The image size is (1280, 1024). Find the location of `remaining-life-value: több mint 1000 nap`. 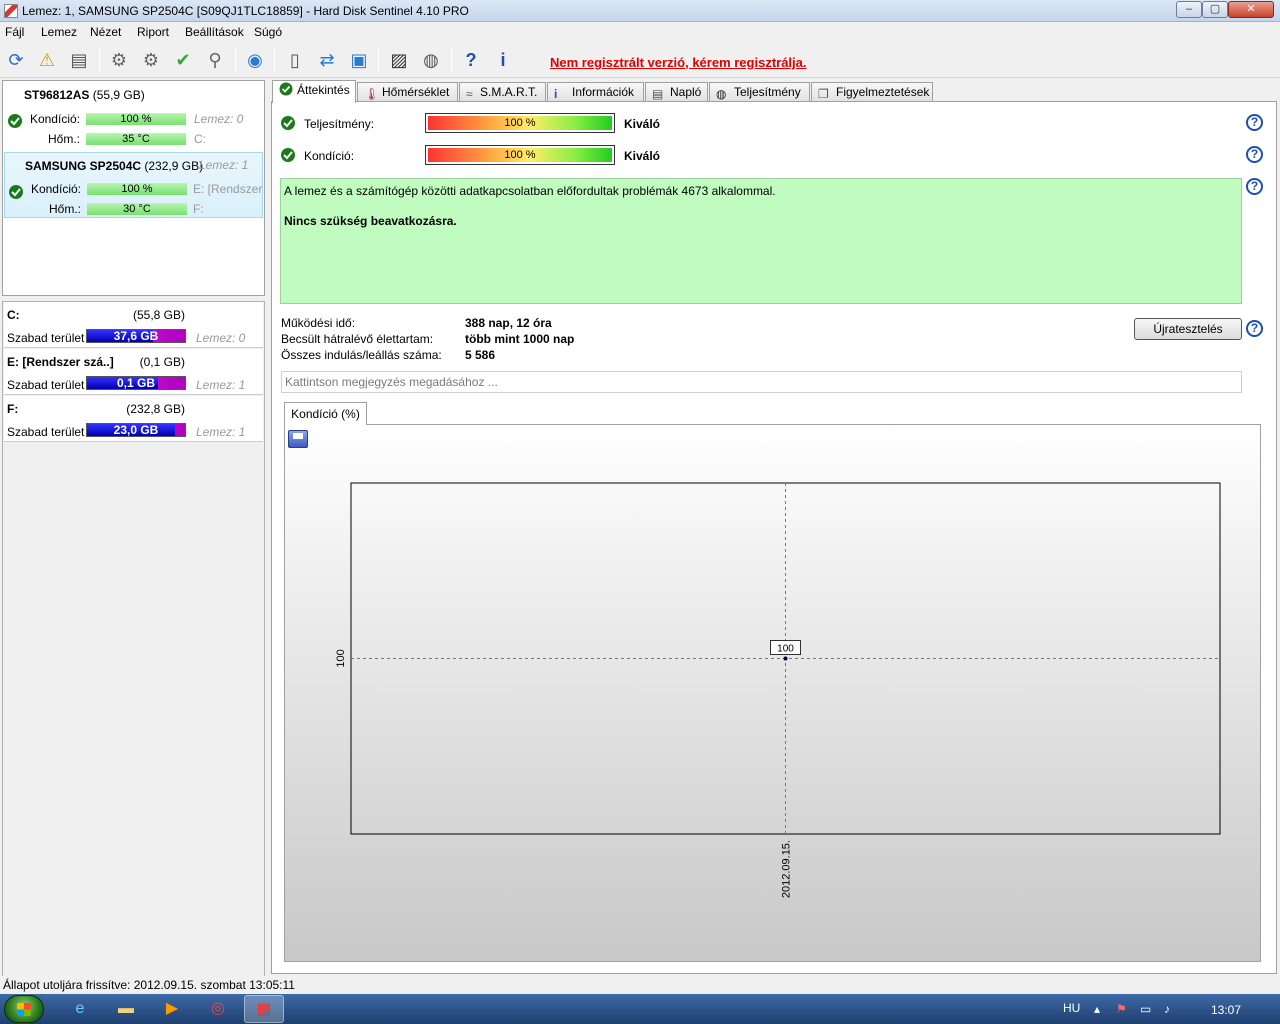

remaining-life-value: több mint 1000 nap is located at coordinates (520, 339).